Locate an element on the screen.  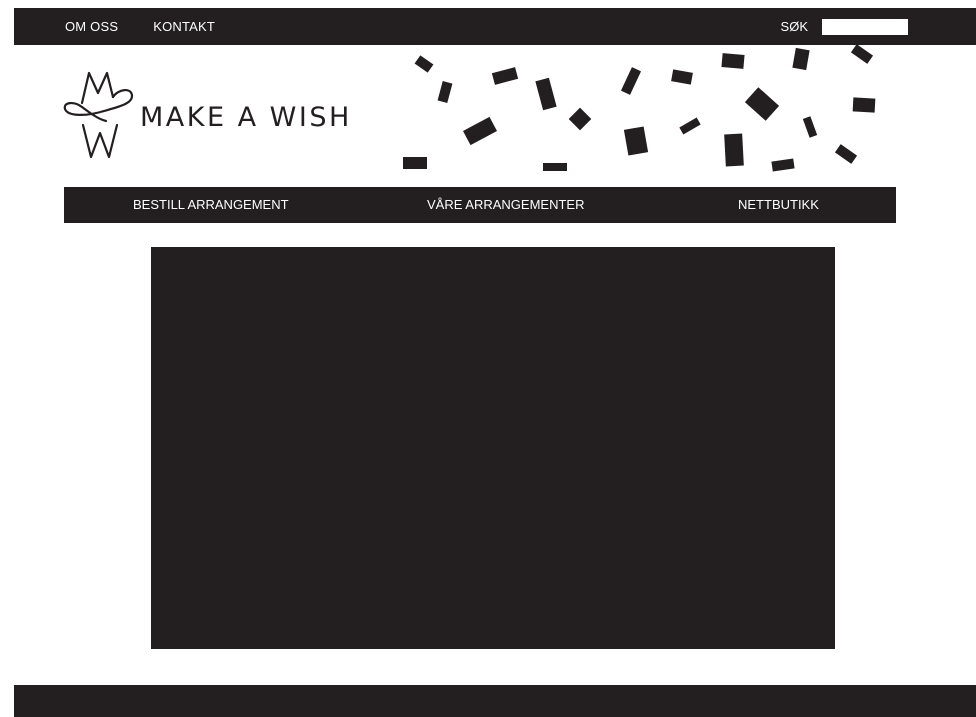
nav-vare-arrangementer: VÅRE ARRANGEMENTER is located at coordinates (505, 205).